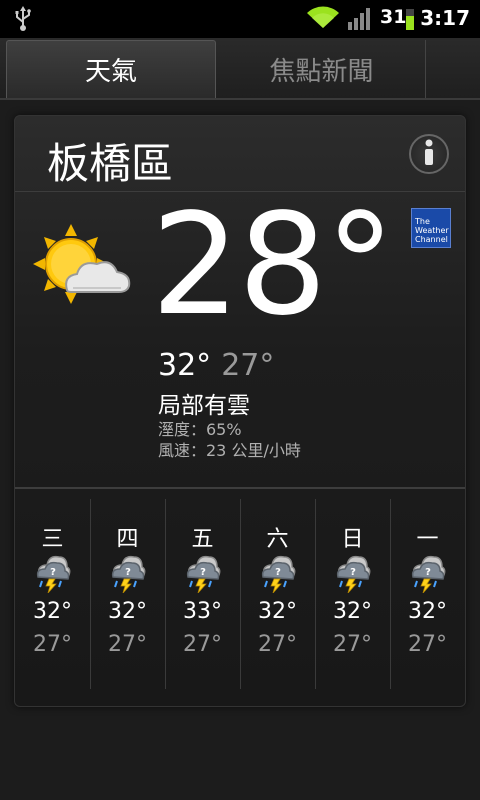 The height and width of the screenshot is (800, 480). I want to click on forecast-day: 四 32° 27°, so click(127, 594).